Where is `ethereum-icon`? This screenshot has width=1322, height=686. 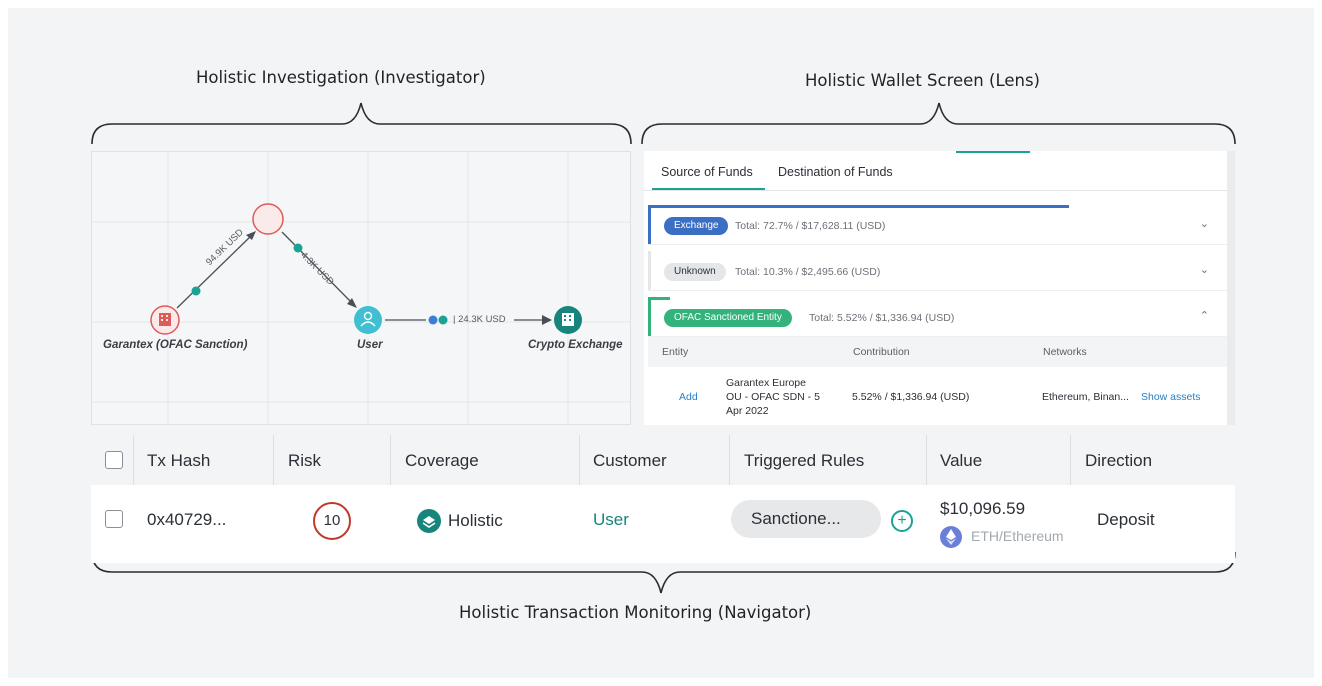 ethereum-icon is located at coordinates (951, 537).